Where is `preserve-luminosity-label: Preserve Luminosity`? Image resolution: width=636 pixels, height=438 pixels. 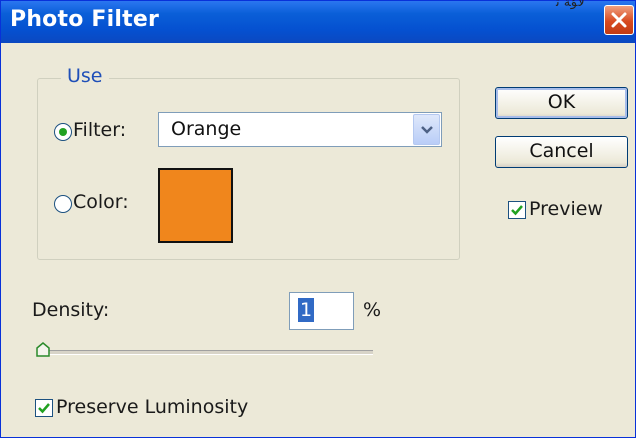
preserve-luminosity-label: Preserve Luminosity is located at coordinates (152, 407).